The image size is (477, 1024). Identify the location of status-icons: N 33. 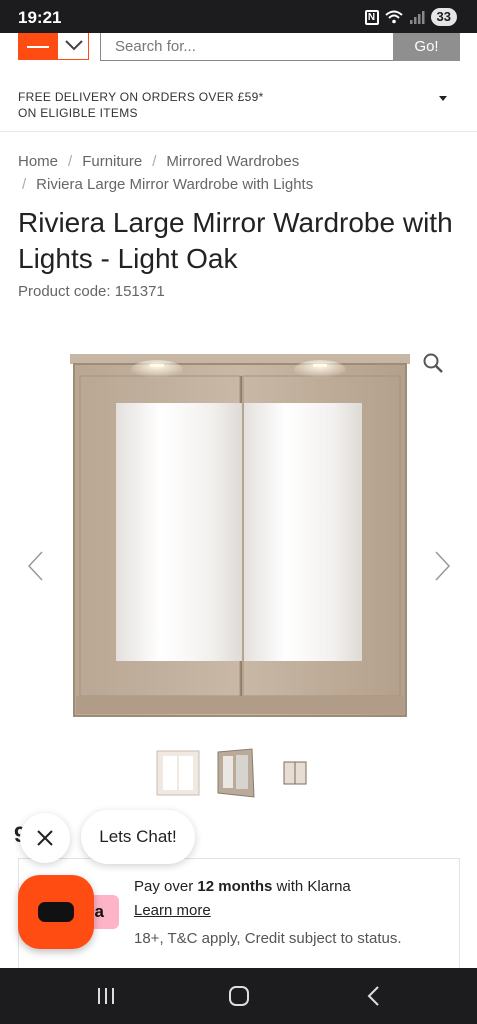
(410, 17).